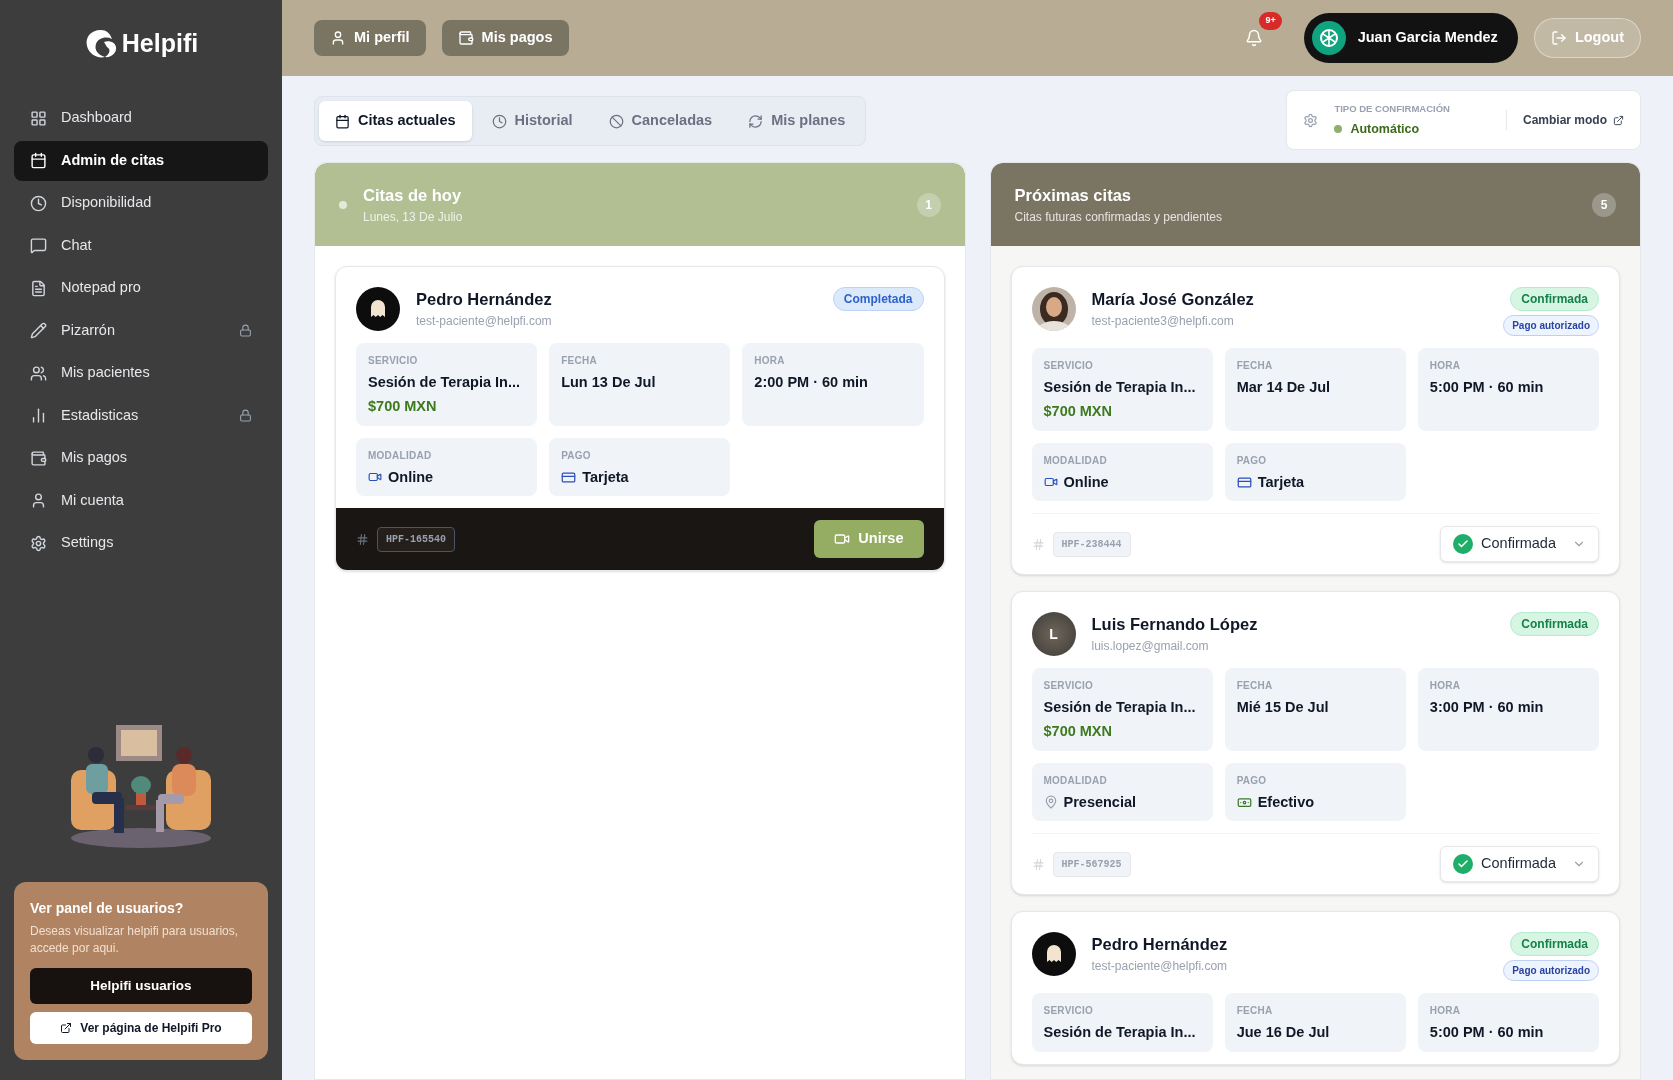 The width and height of the screenshot is (1673, 1080). Describe the element at coordinates (38, 160) in the screenshot. I see `calendar-icon` at that location.